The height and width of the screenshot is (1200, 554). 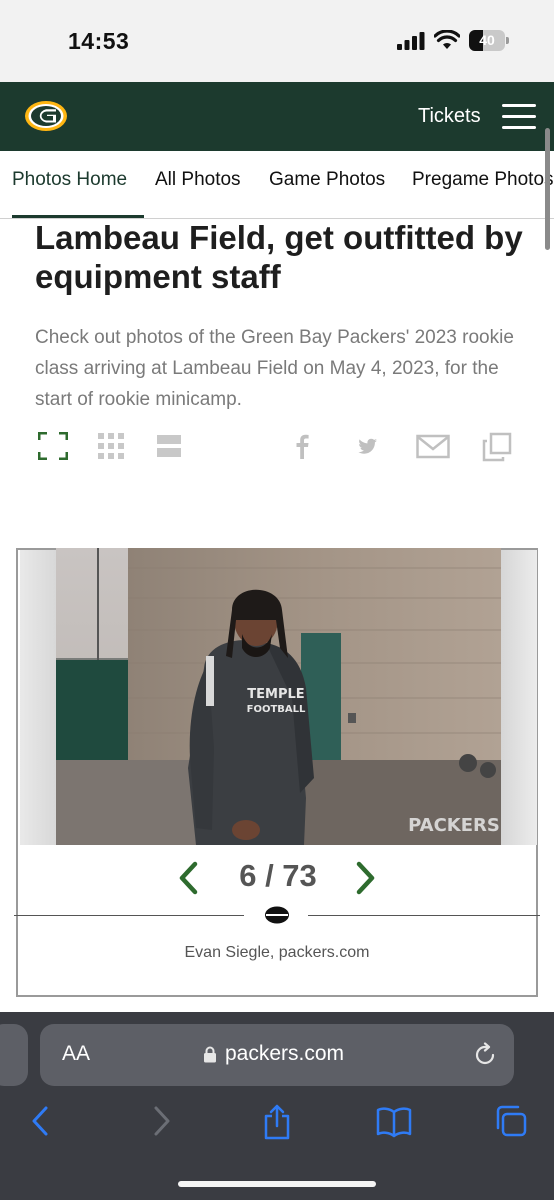 What do you see at coordinates (454, 825) in the screenshot?
I see `packers-watermark: PACKERS` at bounding box center [454, 825].